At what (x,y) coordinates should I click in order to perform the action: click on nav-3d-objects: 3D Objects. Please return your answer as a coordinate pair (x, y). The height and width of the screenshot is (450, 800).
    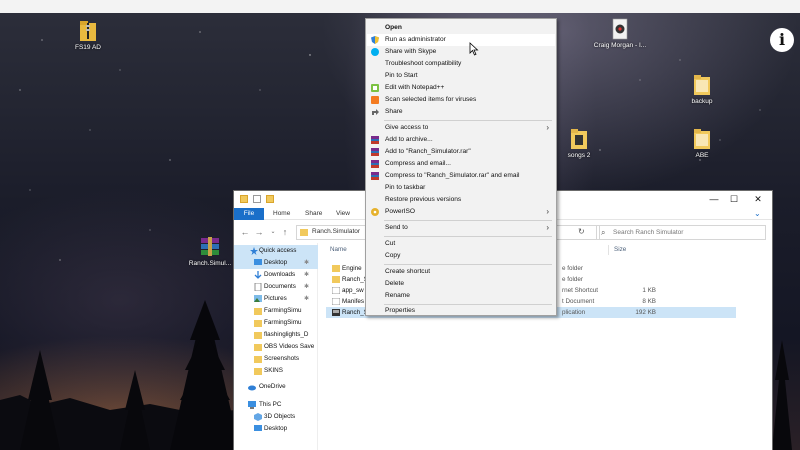
    Looking at the image, I should click on (276, 417).